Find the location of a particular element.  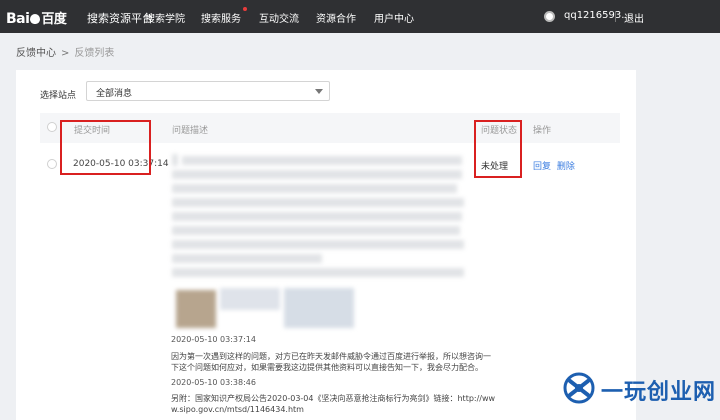

nav-divider is located at coordinates (615, 16).